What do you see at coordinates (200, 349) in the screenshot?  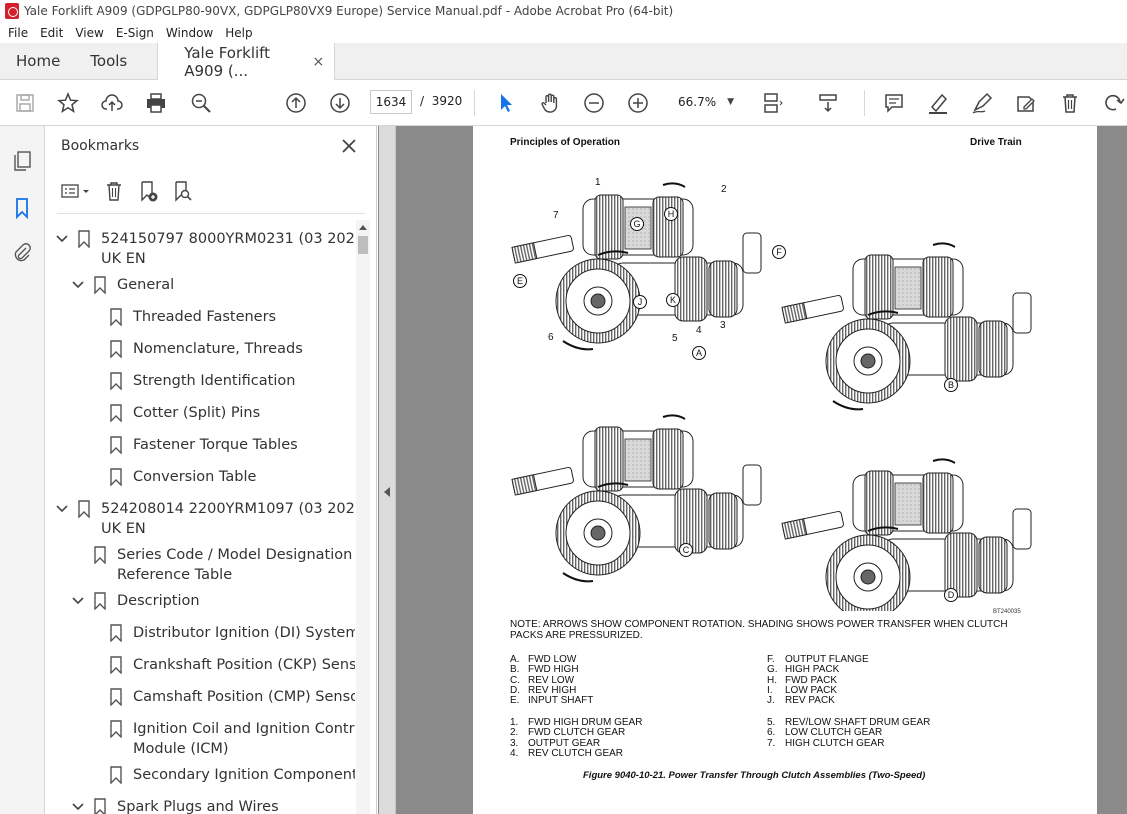 I see `bookmark-item: Nomenclature, Threads` at bounding box center [200, 349].